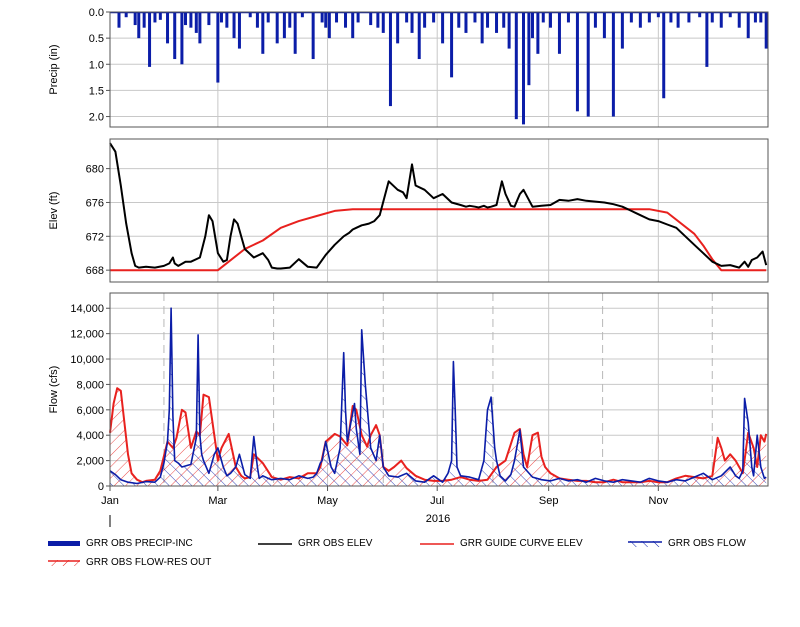  I want to click on legend-swatch-obs-flow, so click(645, 543).